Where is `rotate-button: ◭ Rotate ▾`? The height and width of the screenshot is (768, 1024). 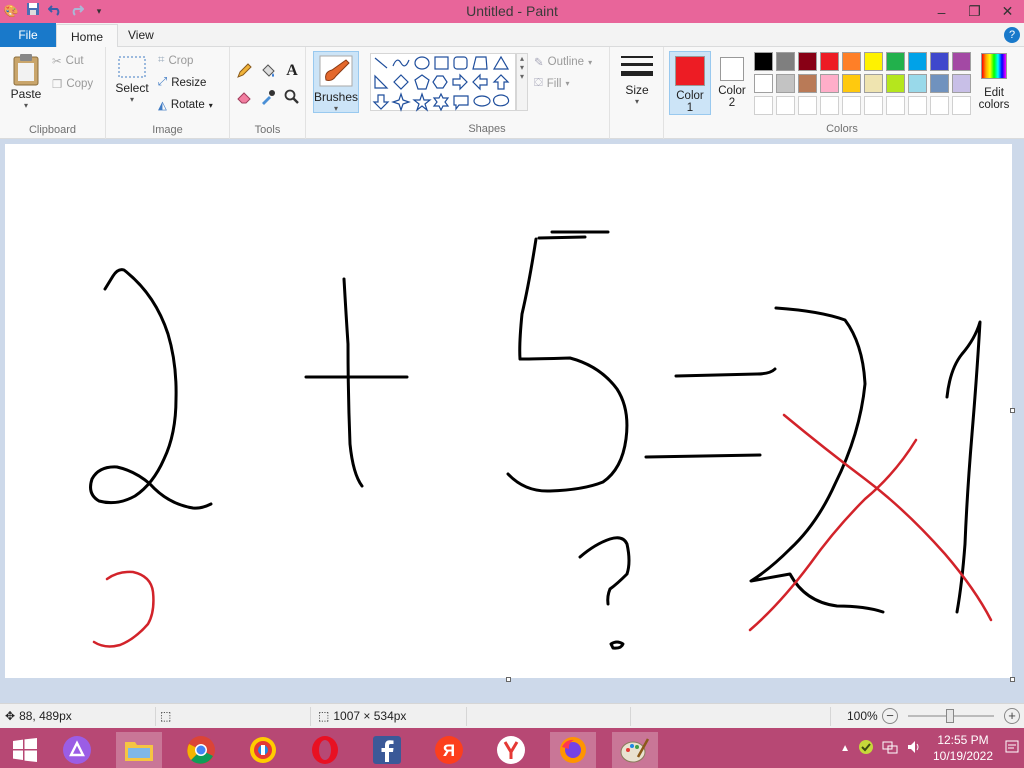
rotate-button: ◭ Rotate ▾ is located at coordinates (185, 105).